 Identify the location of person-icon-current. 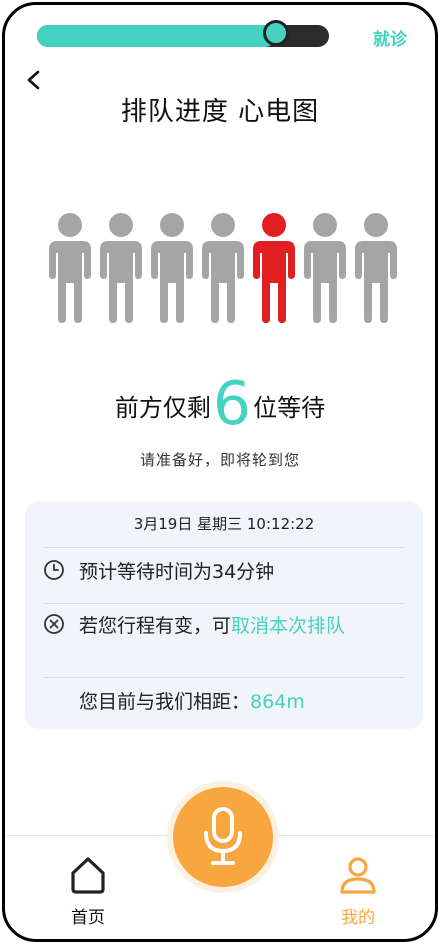
(274, 267).